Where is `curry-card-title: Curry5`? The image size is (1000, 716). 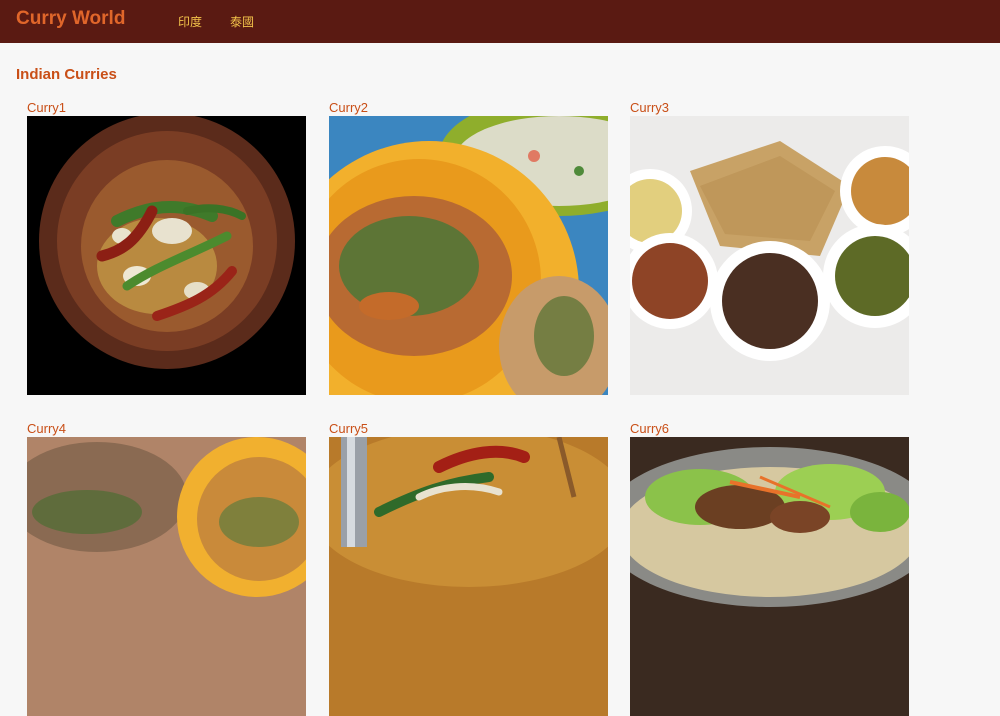 curry-card-title: Curry5 is located at coordinates (468, 428).